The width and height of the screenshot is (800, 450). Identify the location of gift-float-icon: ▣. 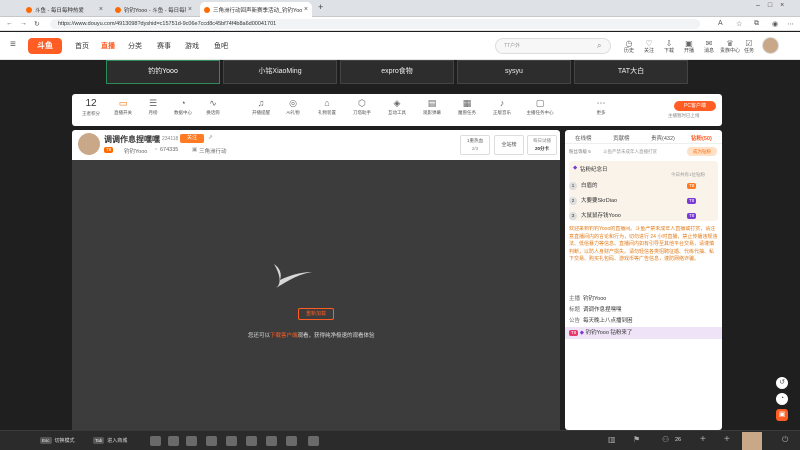
(782, 415).